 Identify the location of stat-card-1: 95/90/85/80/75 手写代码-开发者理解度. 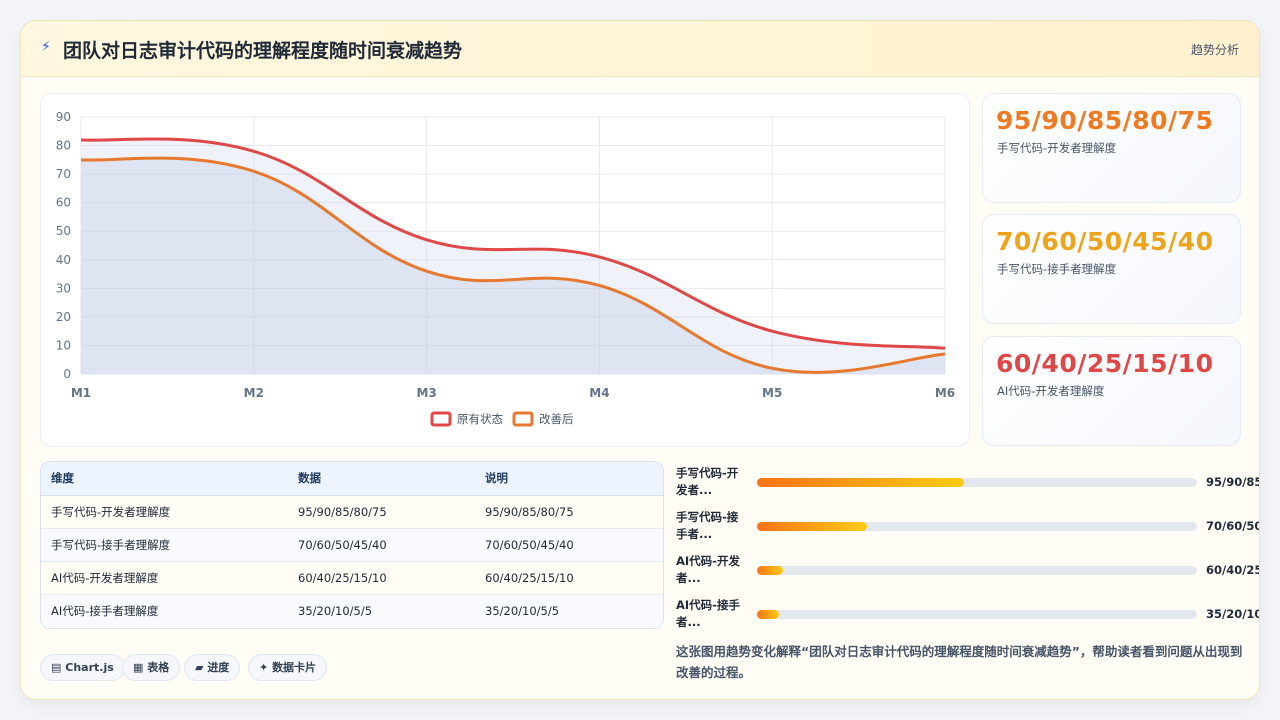
(1111, 148).